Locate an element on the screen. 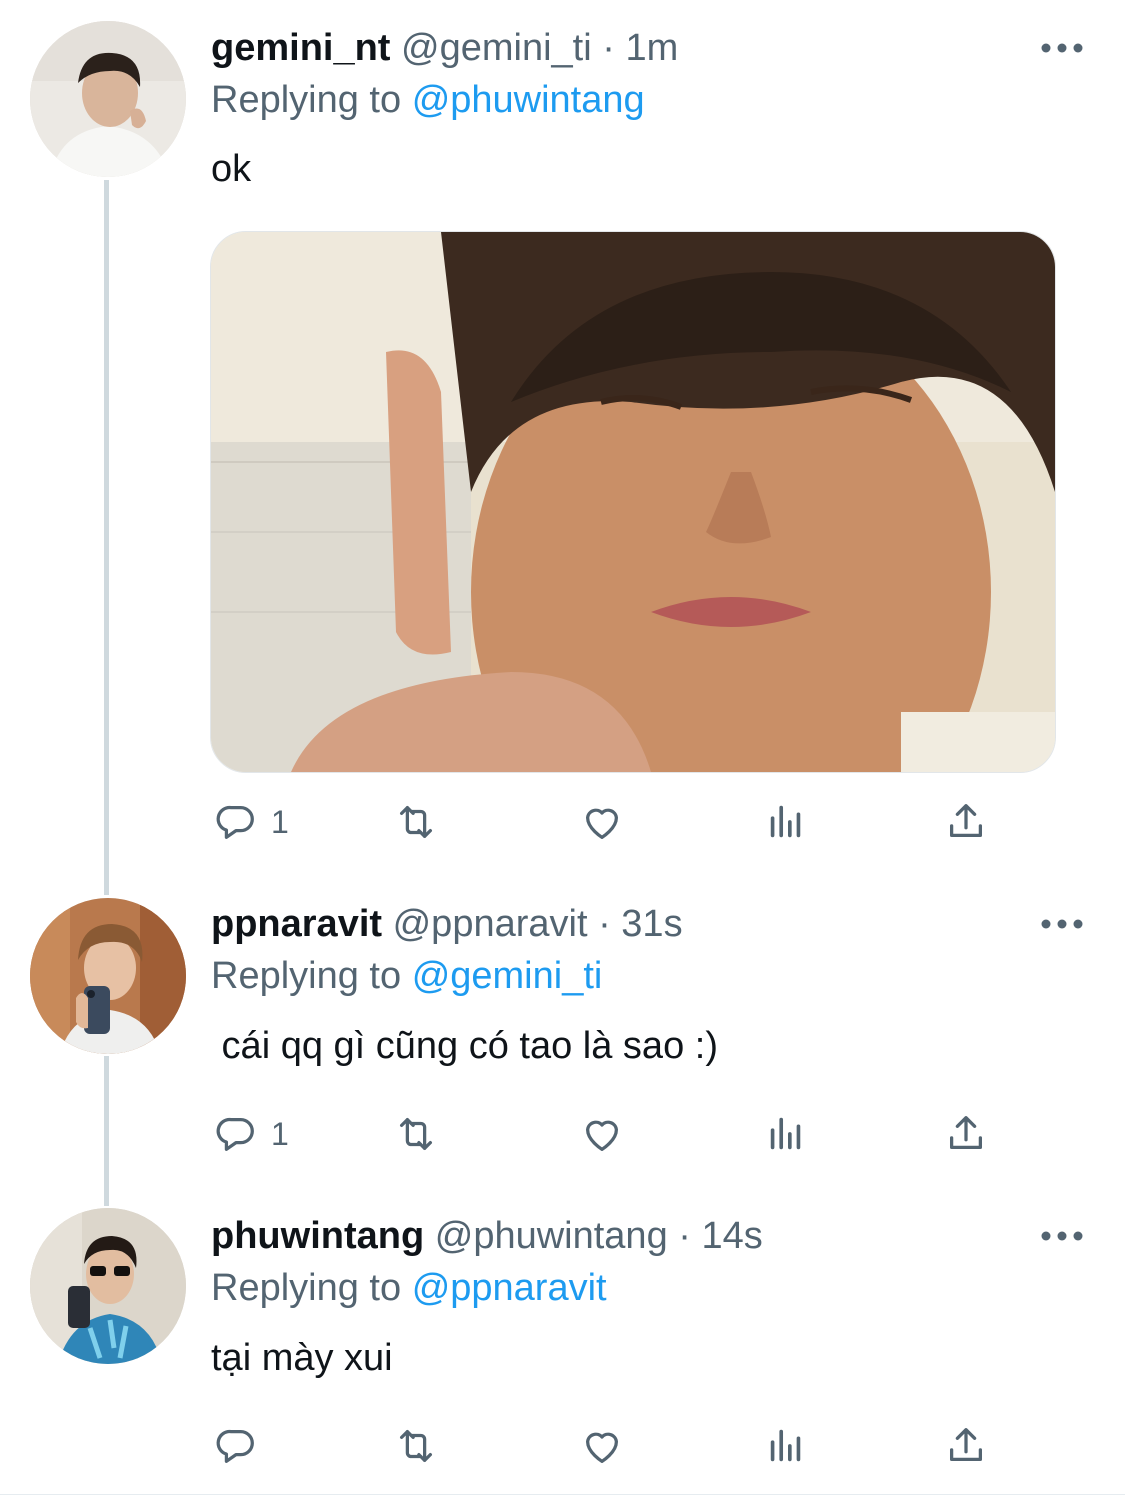 This screenshot has width=1125, height=1500. mention-link: @ppnaravit is located at coordinates (509, 1288).